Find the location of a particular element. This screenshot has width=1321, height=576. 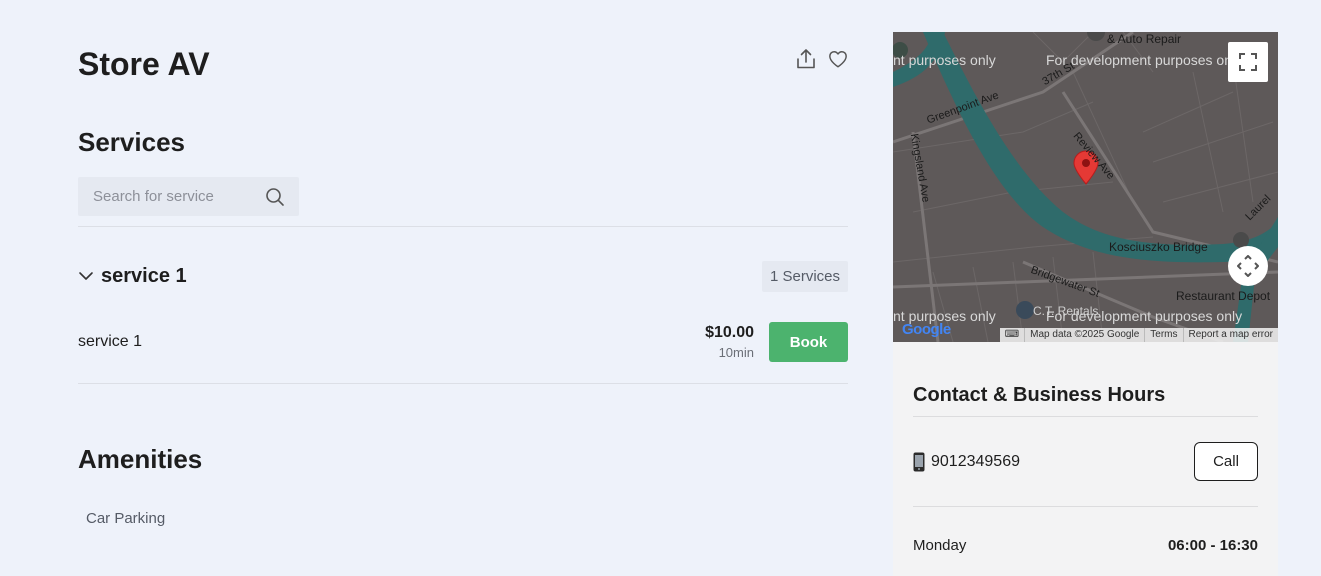

category-count-badge: 1 Services is located at coordinates (804, 276).